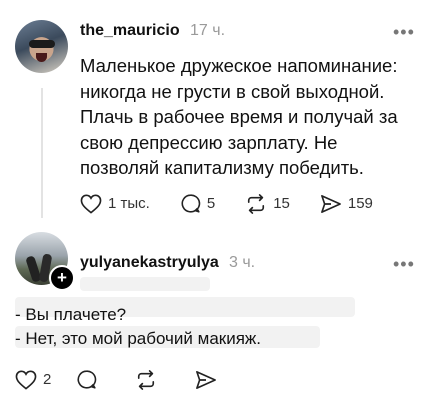 The width and height of the screenshot is (432, 419). What do you see at coordinates (404, 264) in the screenshot?
I see `reply-more-button: •••` at bounding box center [404, 264].